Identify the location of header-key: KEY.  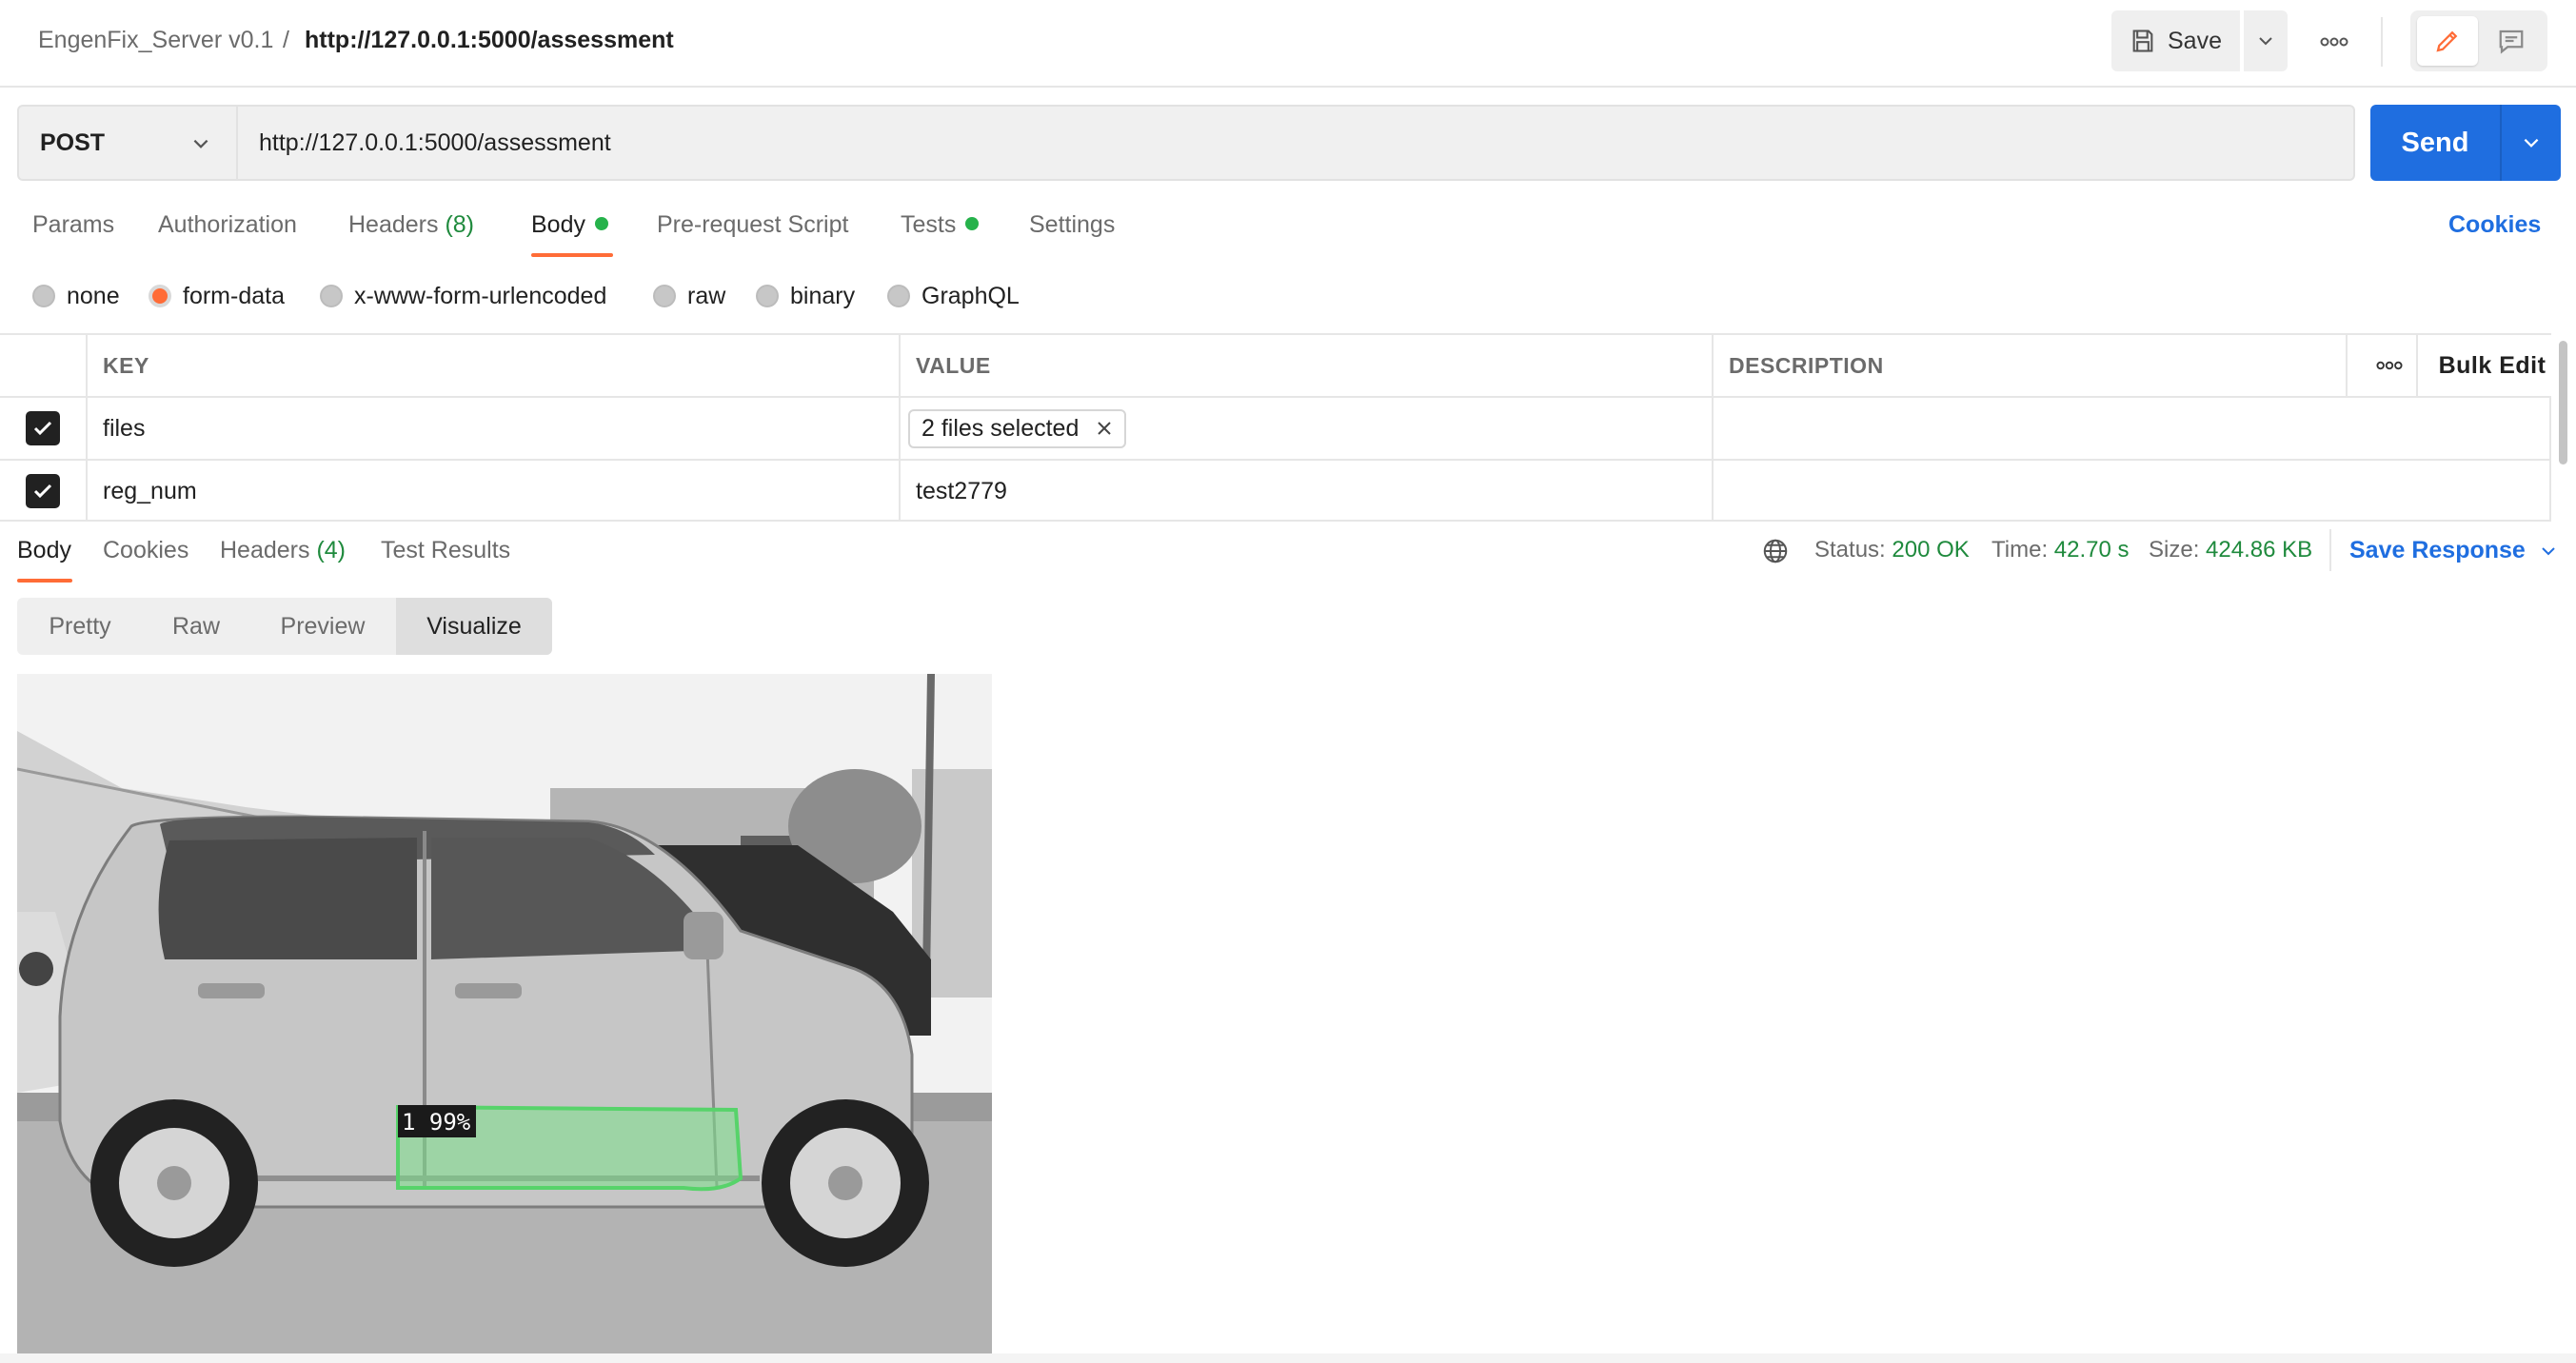
(495, 365).